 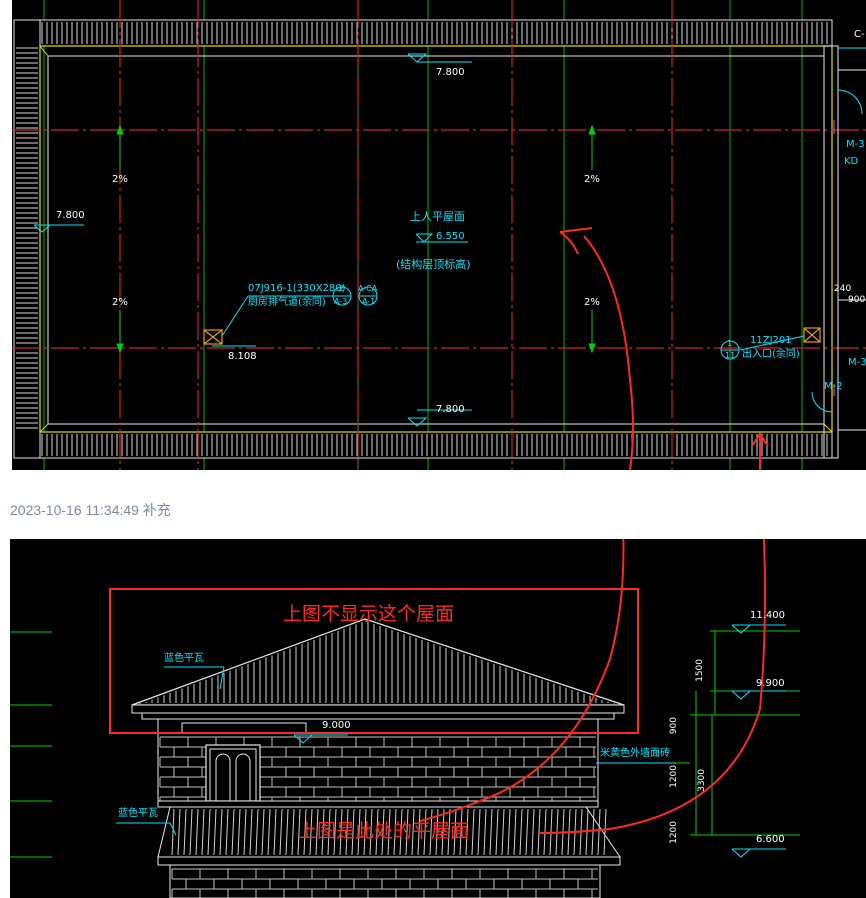 What do you see at coordinates (851, 161) in the screenshot?
I see `right-label: KD` at bounding box center [851, 161].